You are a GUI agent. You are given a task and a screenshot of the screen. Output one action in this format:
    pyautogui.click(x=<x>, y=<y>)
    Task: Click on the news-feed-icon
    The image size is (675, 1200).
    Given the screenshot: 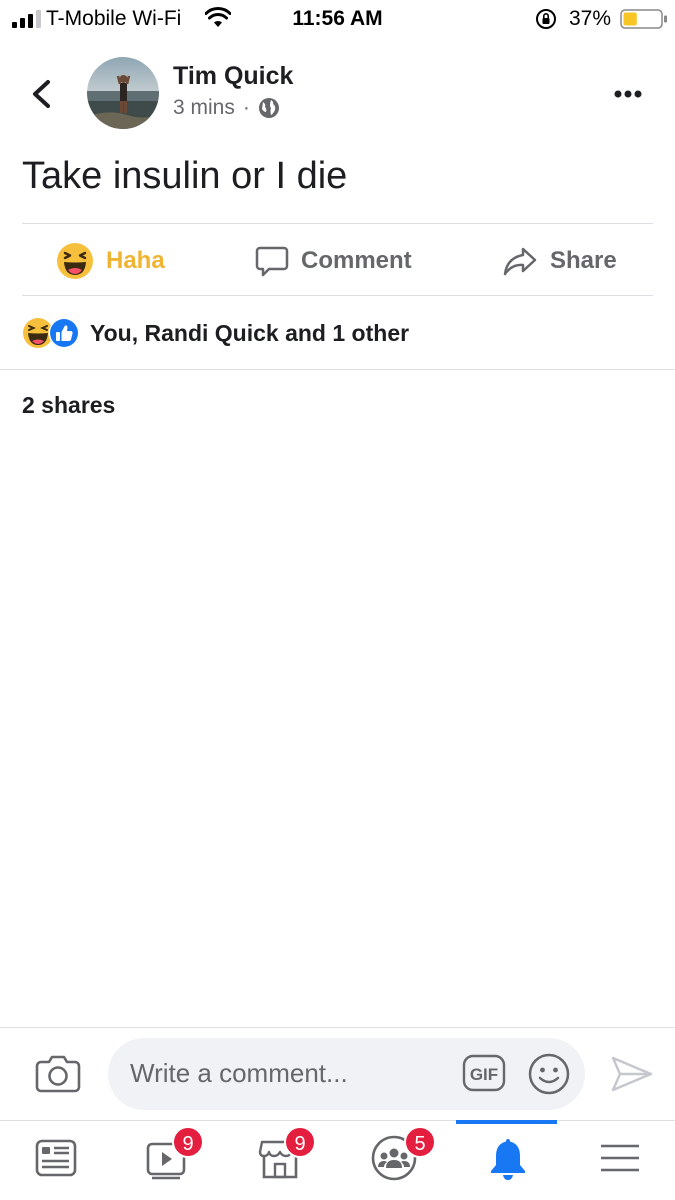 What is the action you would take?
    pyautogui.click(x=56, y=1158)
    